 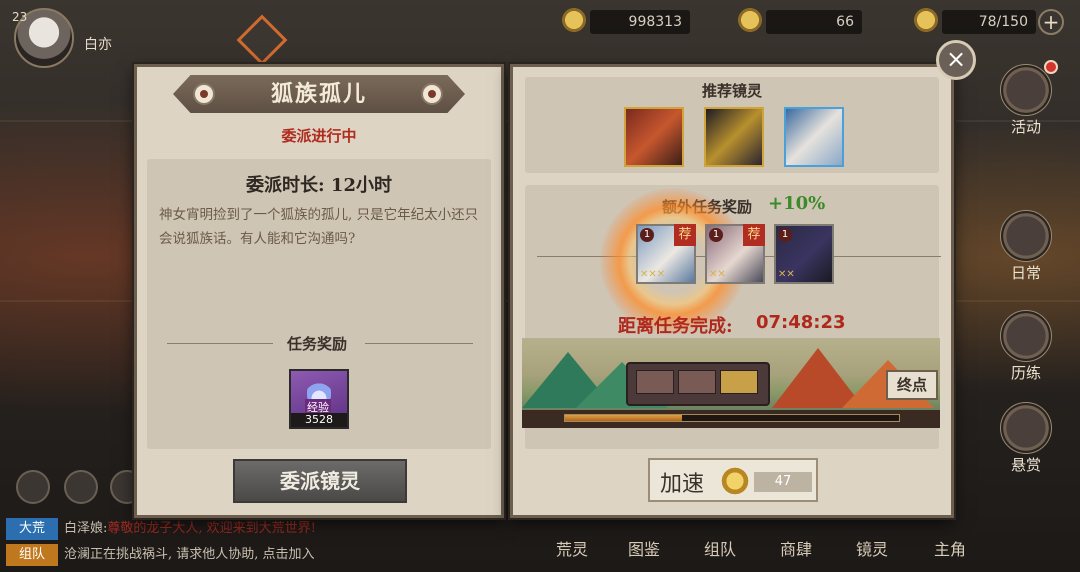 I want to click on speedup-coin-icon, so click(x=735, y=481).